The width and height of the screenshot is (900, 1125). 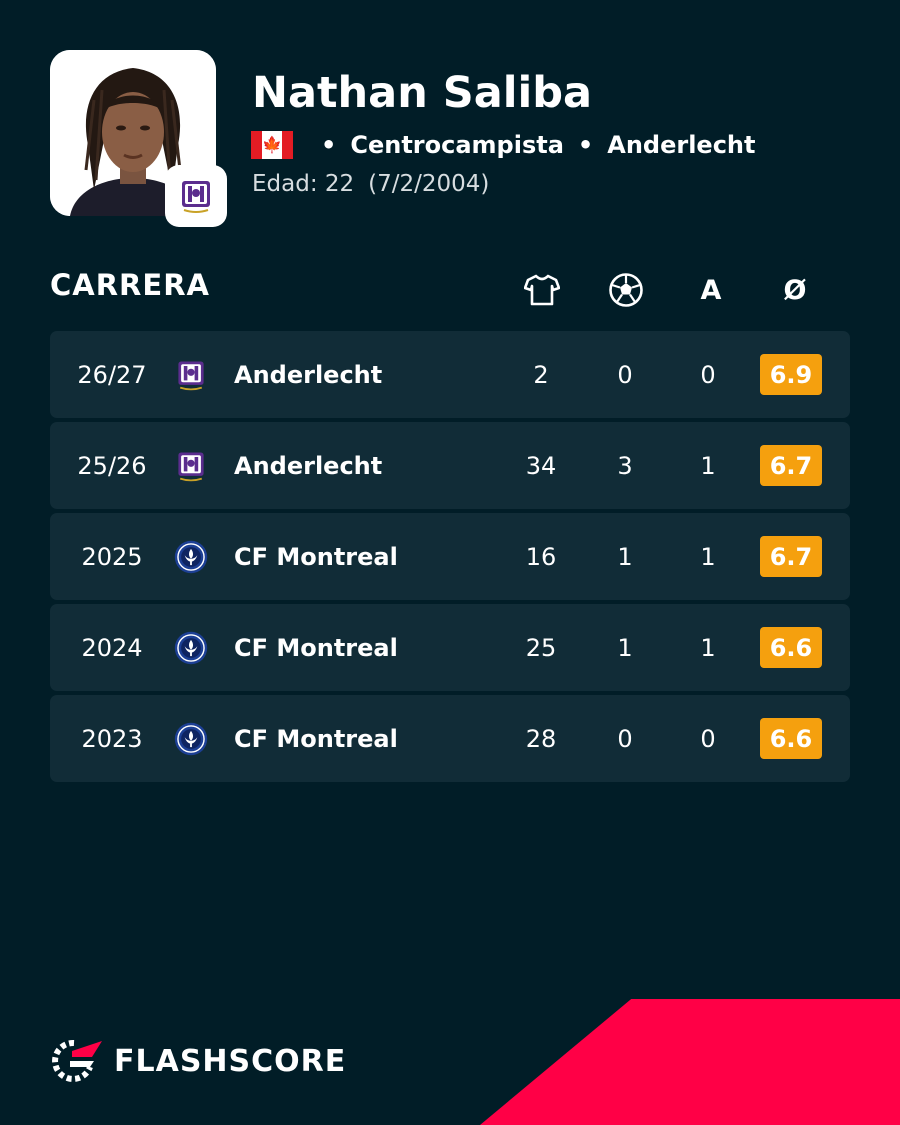 I want to click on player-position: Centrocampista, so click(x=457, y=145).